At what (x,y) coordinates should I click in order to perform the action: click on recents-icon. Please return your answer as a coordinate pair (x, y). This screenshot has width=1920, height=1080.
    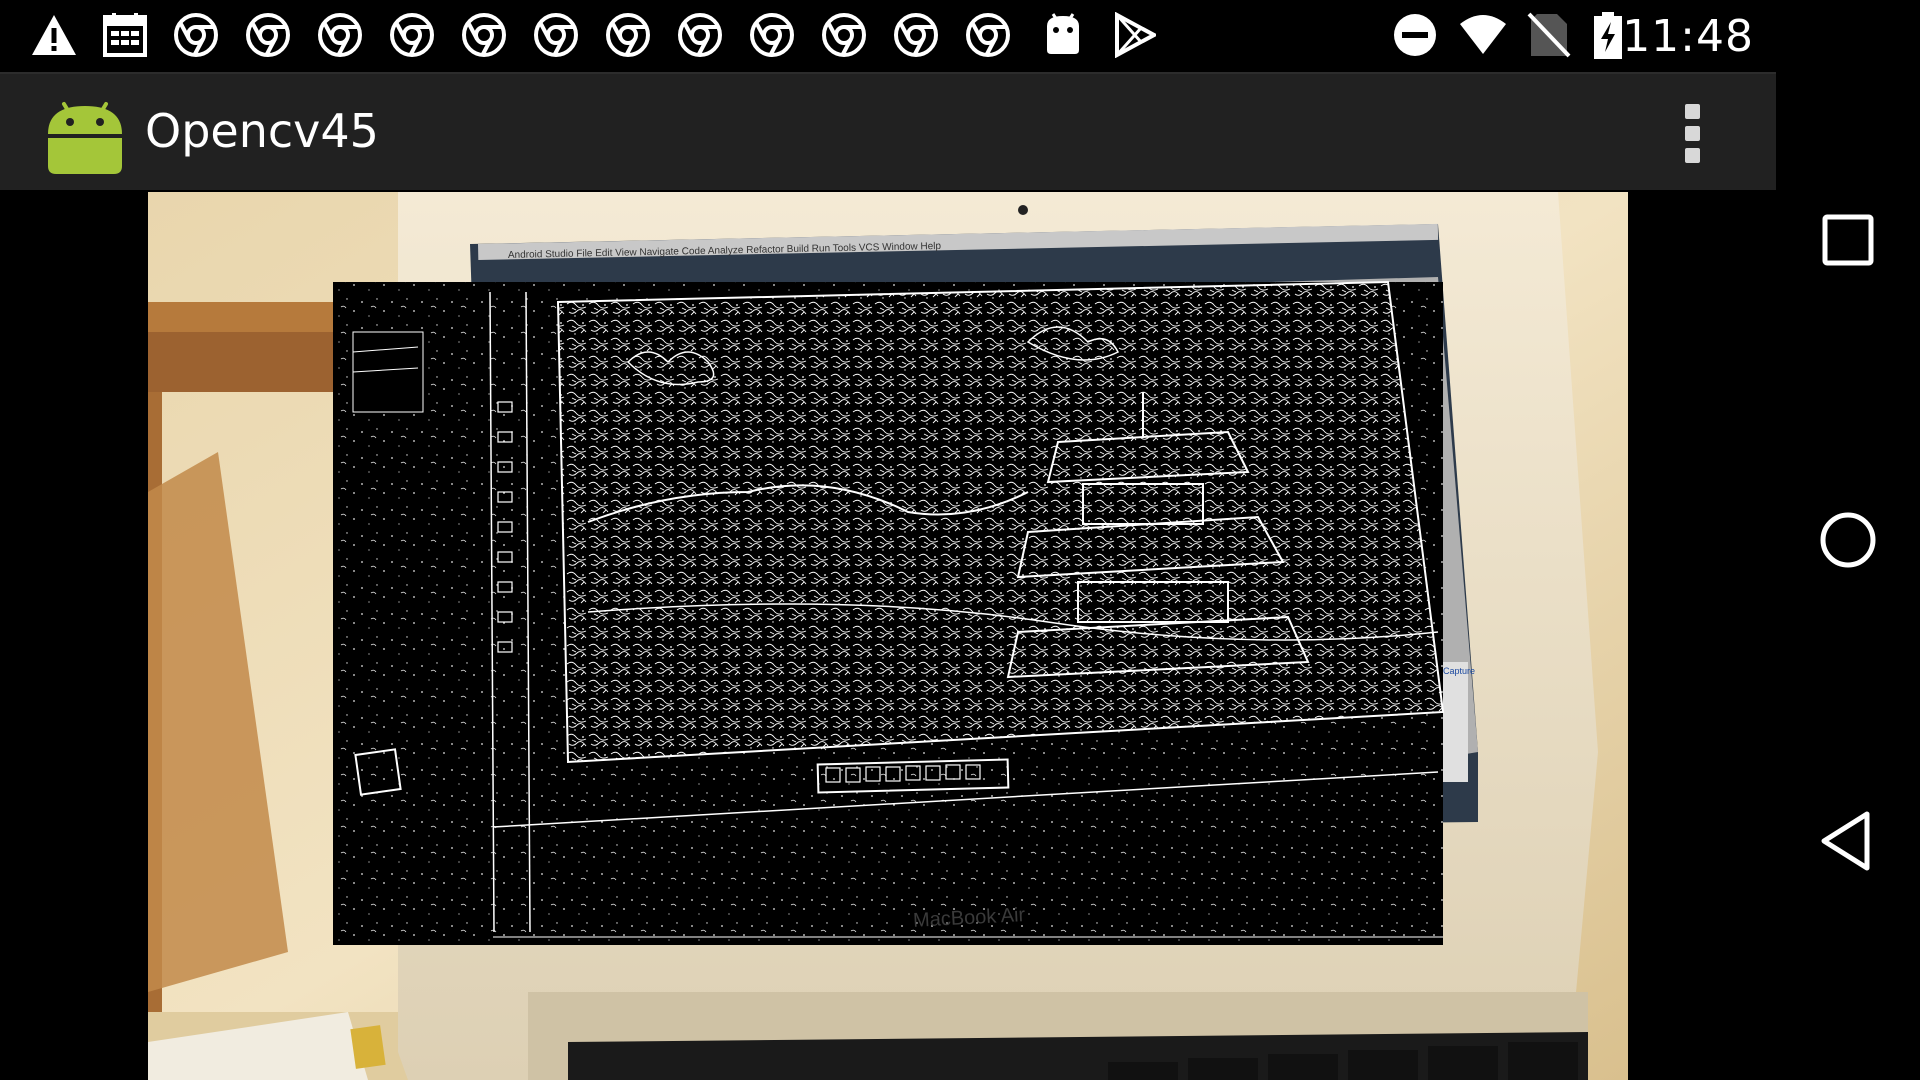
    Looking at the image, I should click on (1848, 240).